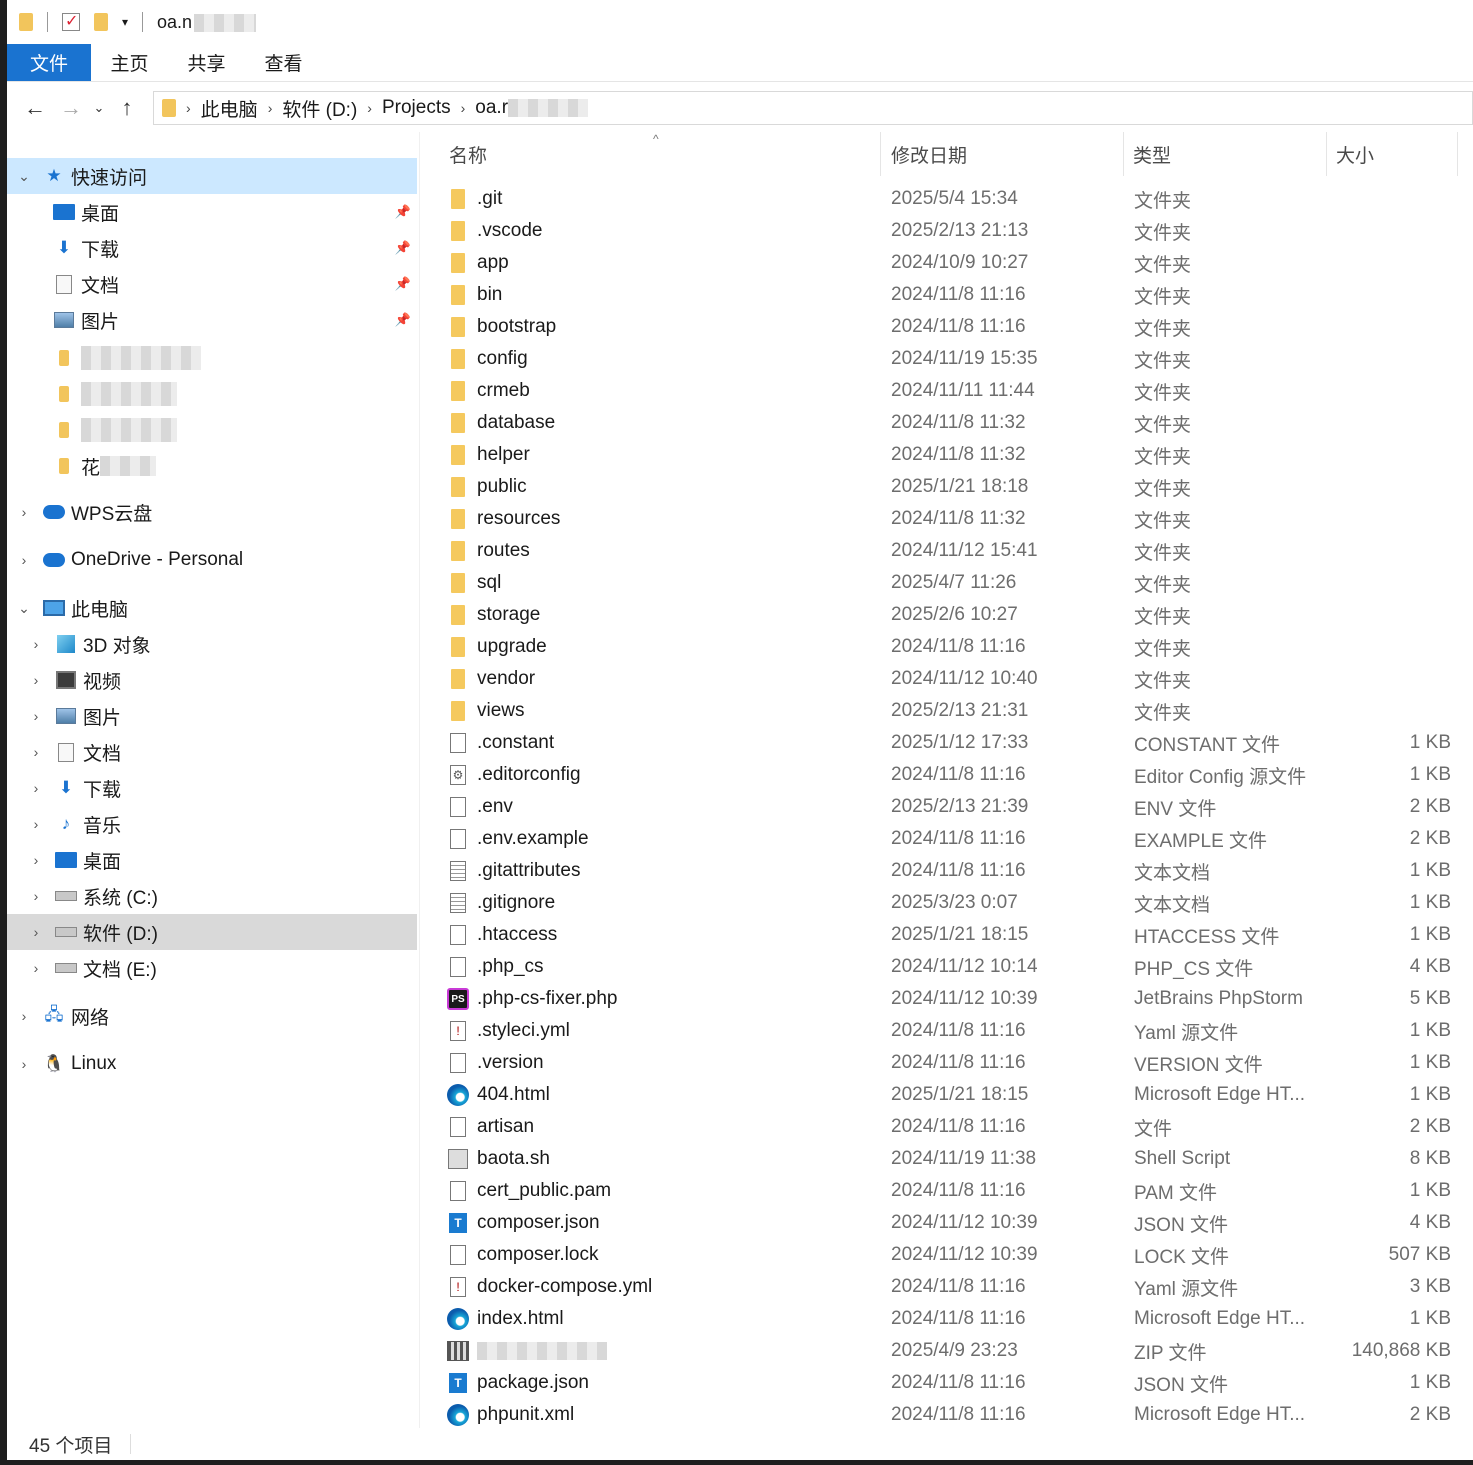 The image size is (1473, 1465). What do you see at coordinates (463, 154) in the screenshot?
I see `column-header-name: 名称` at bounding box center [463, 154].